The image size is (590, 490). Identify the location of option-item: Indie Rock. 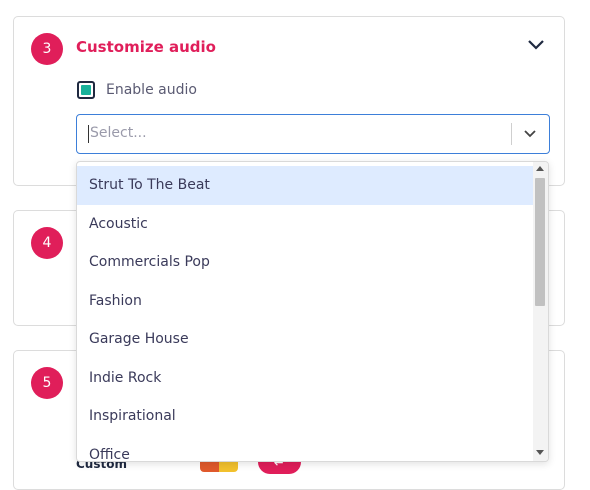
(305, 378).